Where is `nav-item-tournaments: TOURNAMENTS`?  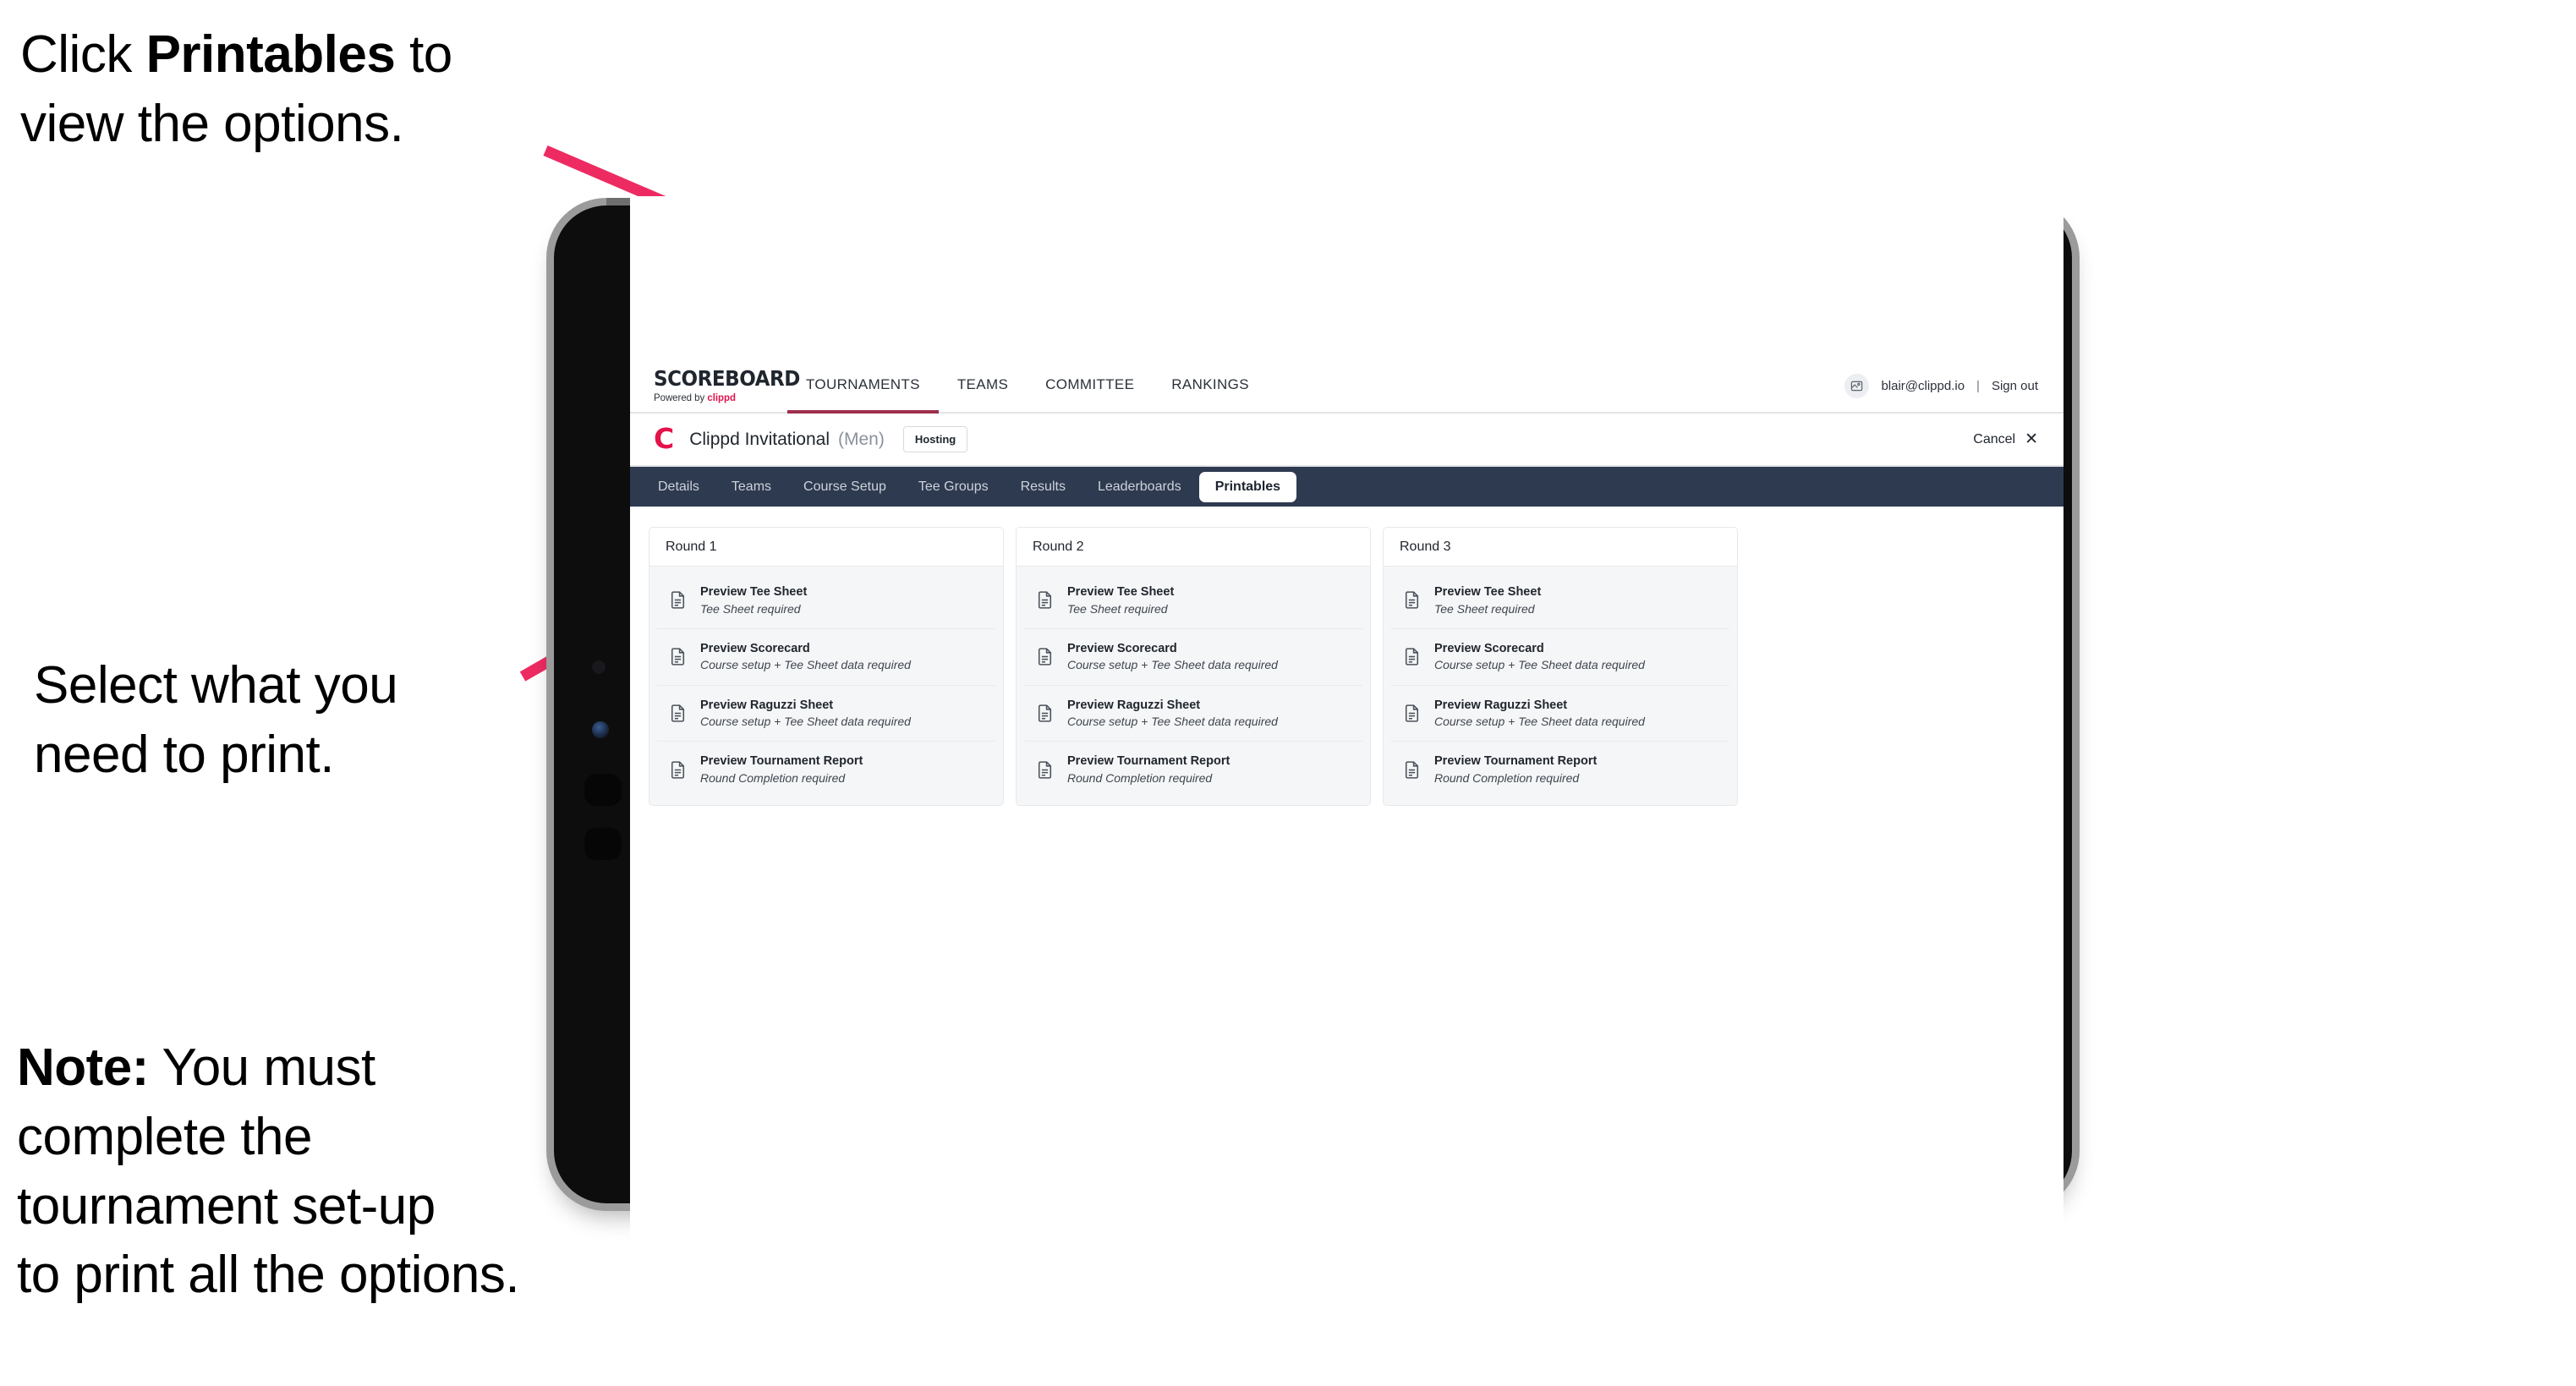
nav-item-tournaments: TOURNAMENTS is located at coordinates (863, 388).